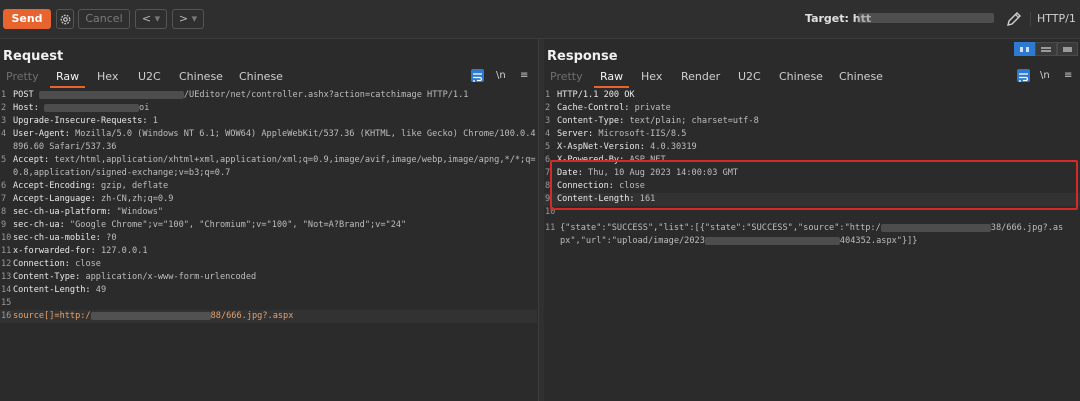  Describe the element at coordinates (79, 121) in the screenshot. I see `request-line: 3 Upgrade-Insecure-Requests: 1` at that location.